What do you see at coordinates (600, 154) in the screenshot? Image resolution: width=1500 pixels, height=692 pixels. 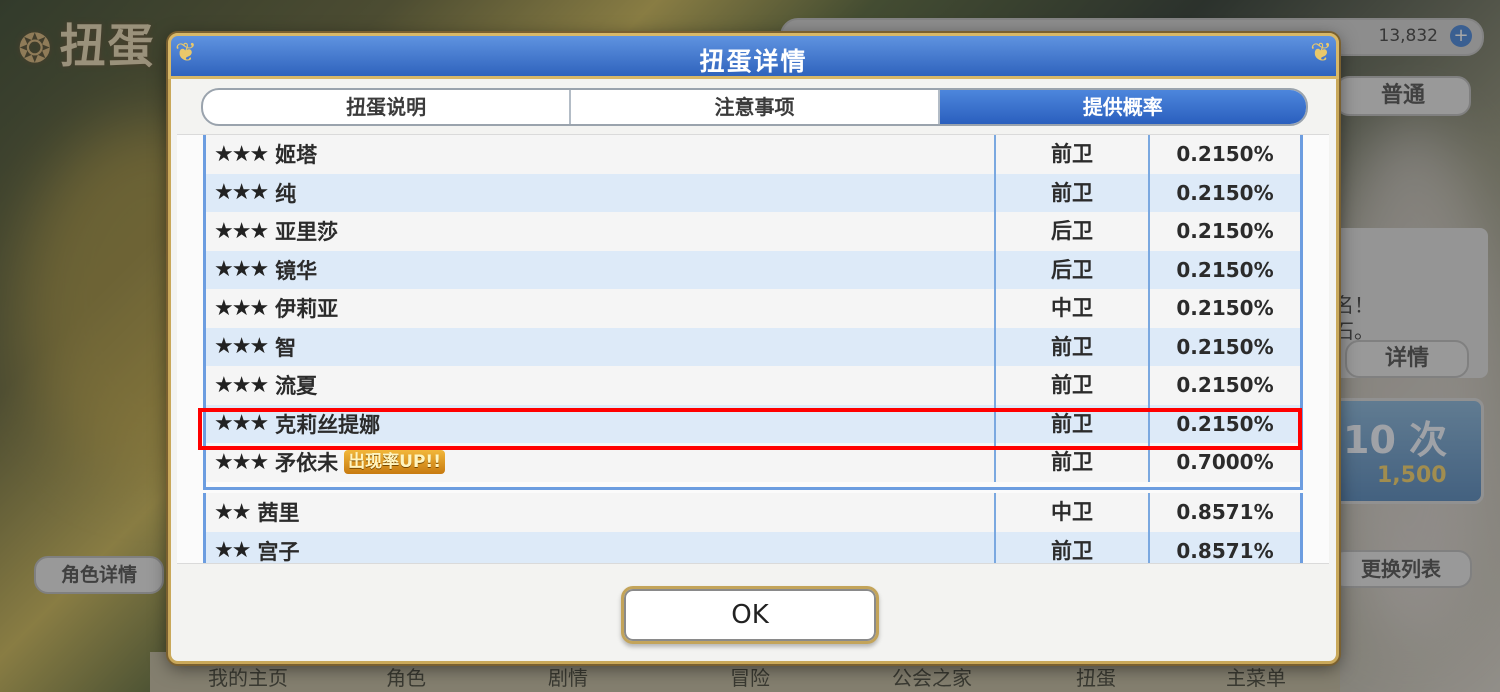 I see `name-cell: ★★★ 姬塔` at bounding box center [600, 154].